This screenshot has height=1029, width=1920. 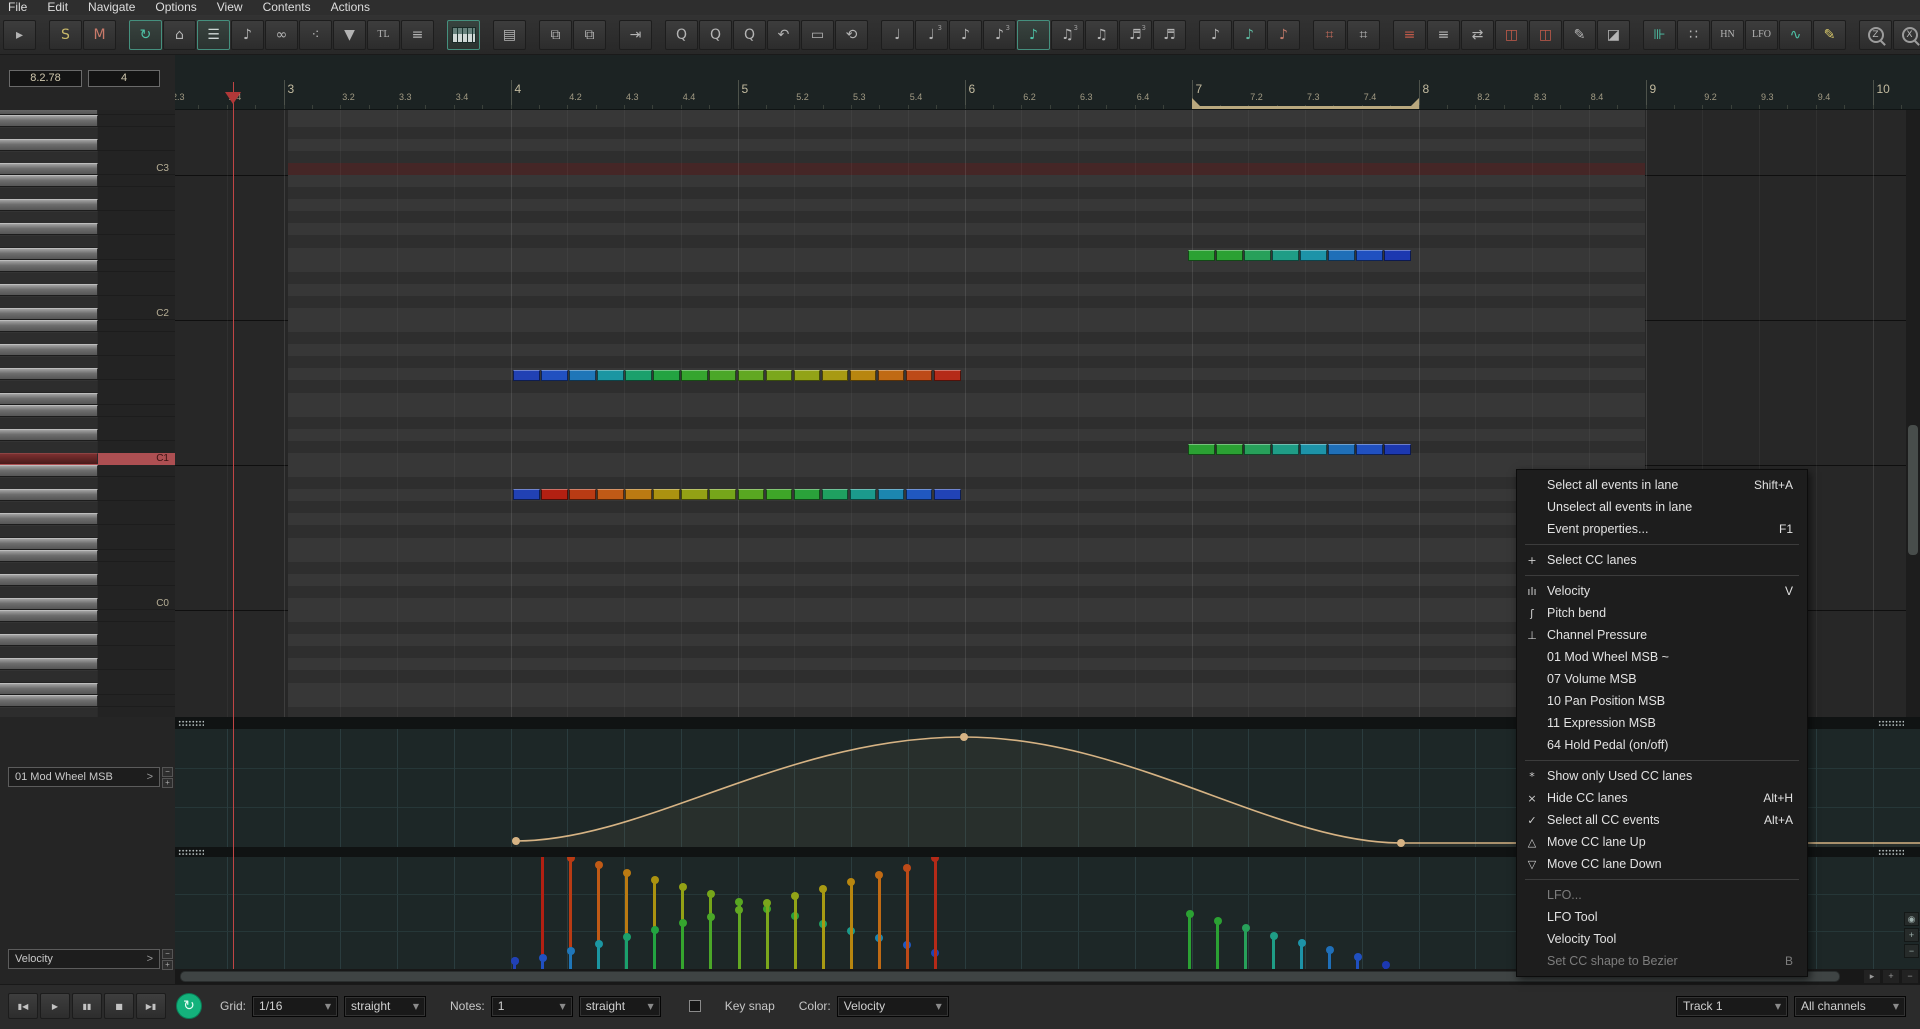 I want to click on position-time-field: 8.2.78, so click(x=45, y=78).